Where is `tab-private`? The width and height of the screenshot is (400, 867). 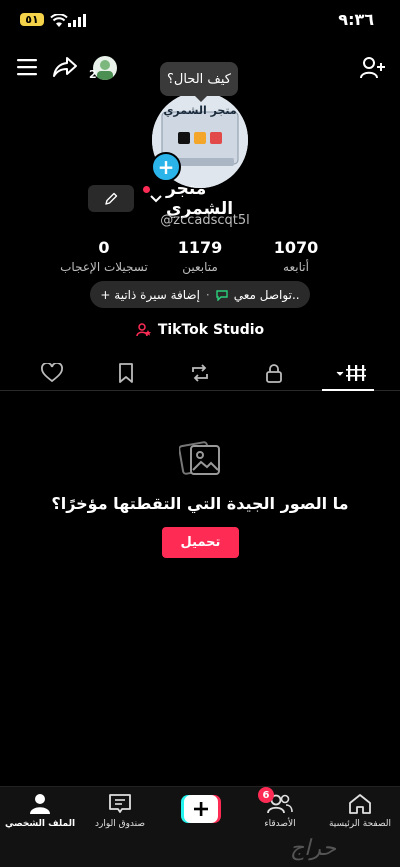 tab-private is located at coordinates (274, 373).